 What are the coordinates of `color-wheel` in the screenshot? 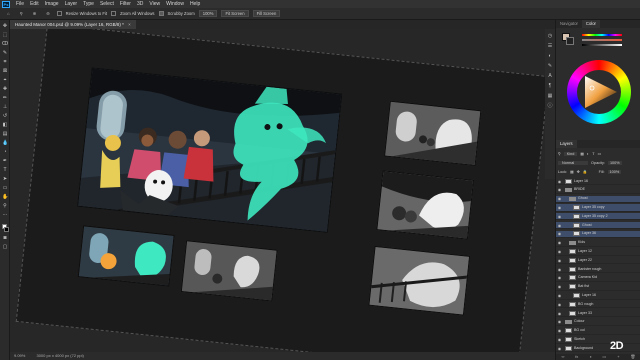 It's located at (599, 92).